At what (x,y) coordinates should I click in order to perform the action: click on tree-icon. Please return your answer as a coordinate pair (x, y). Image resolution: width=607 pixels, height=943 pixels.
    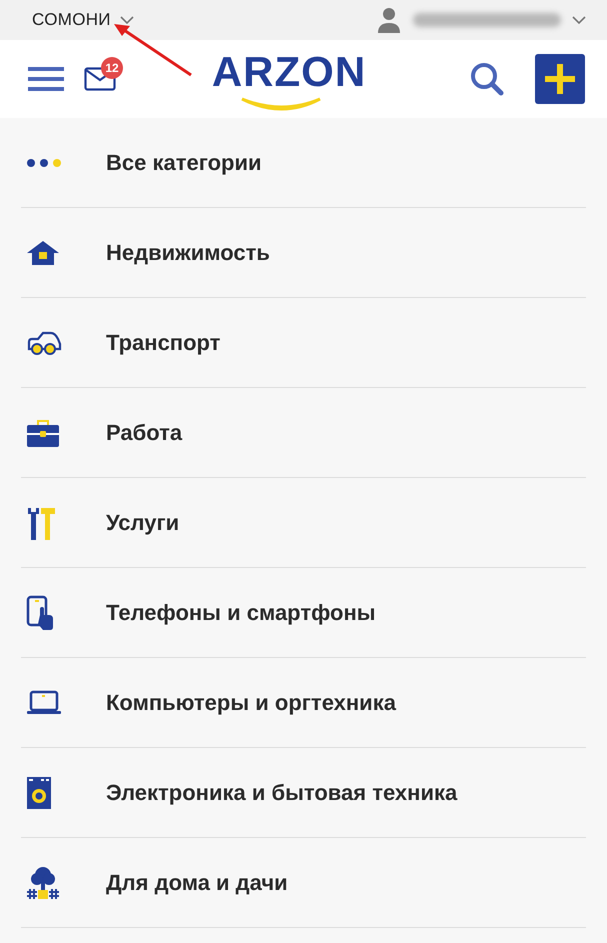
    Looking at the image, I should click on (43, 882).